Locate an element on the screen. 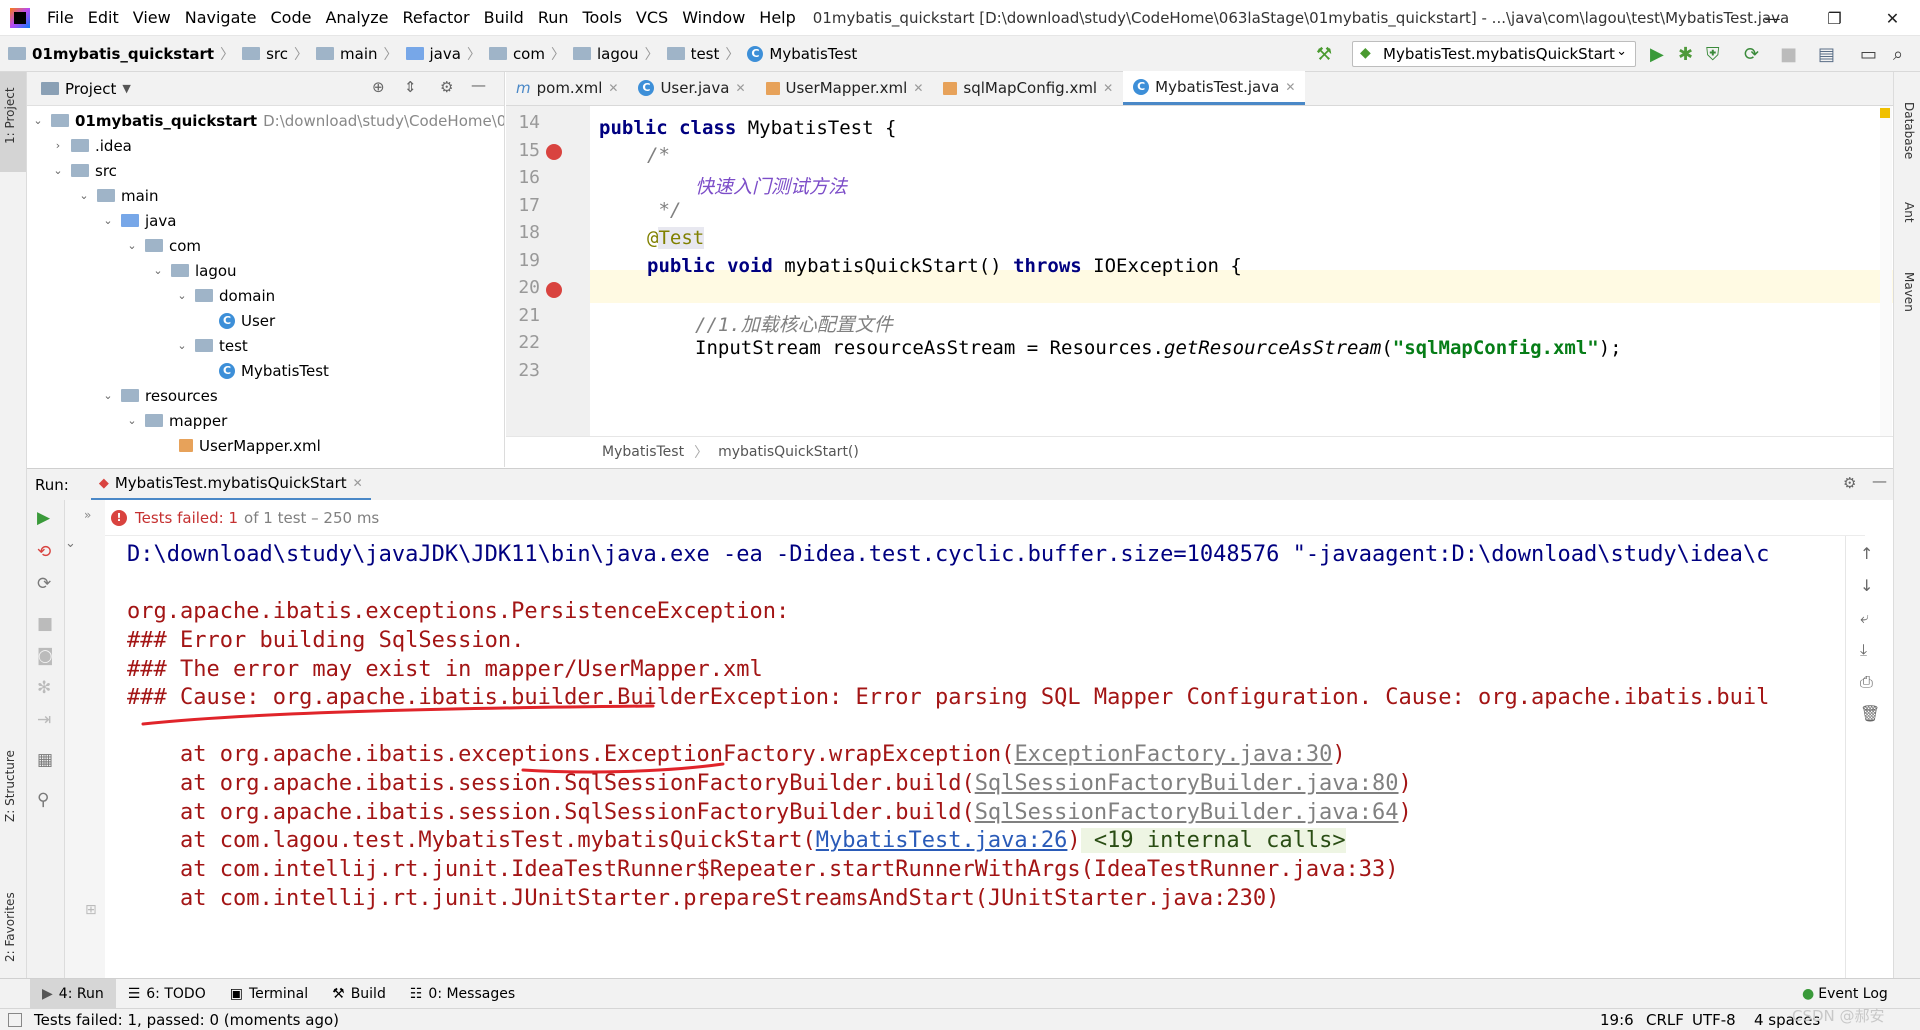 The height and width of the screenshot is (1030, 1920). collapse-icon: » is located at coordinates (87, 515).